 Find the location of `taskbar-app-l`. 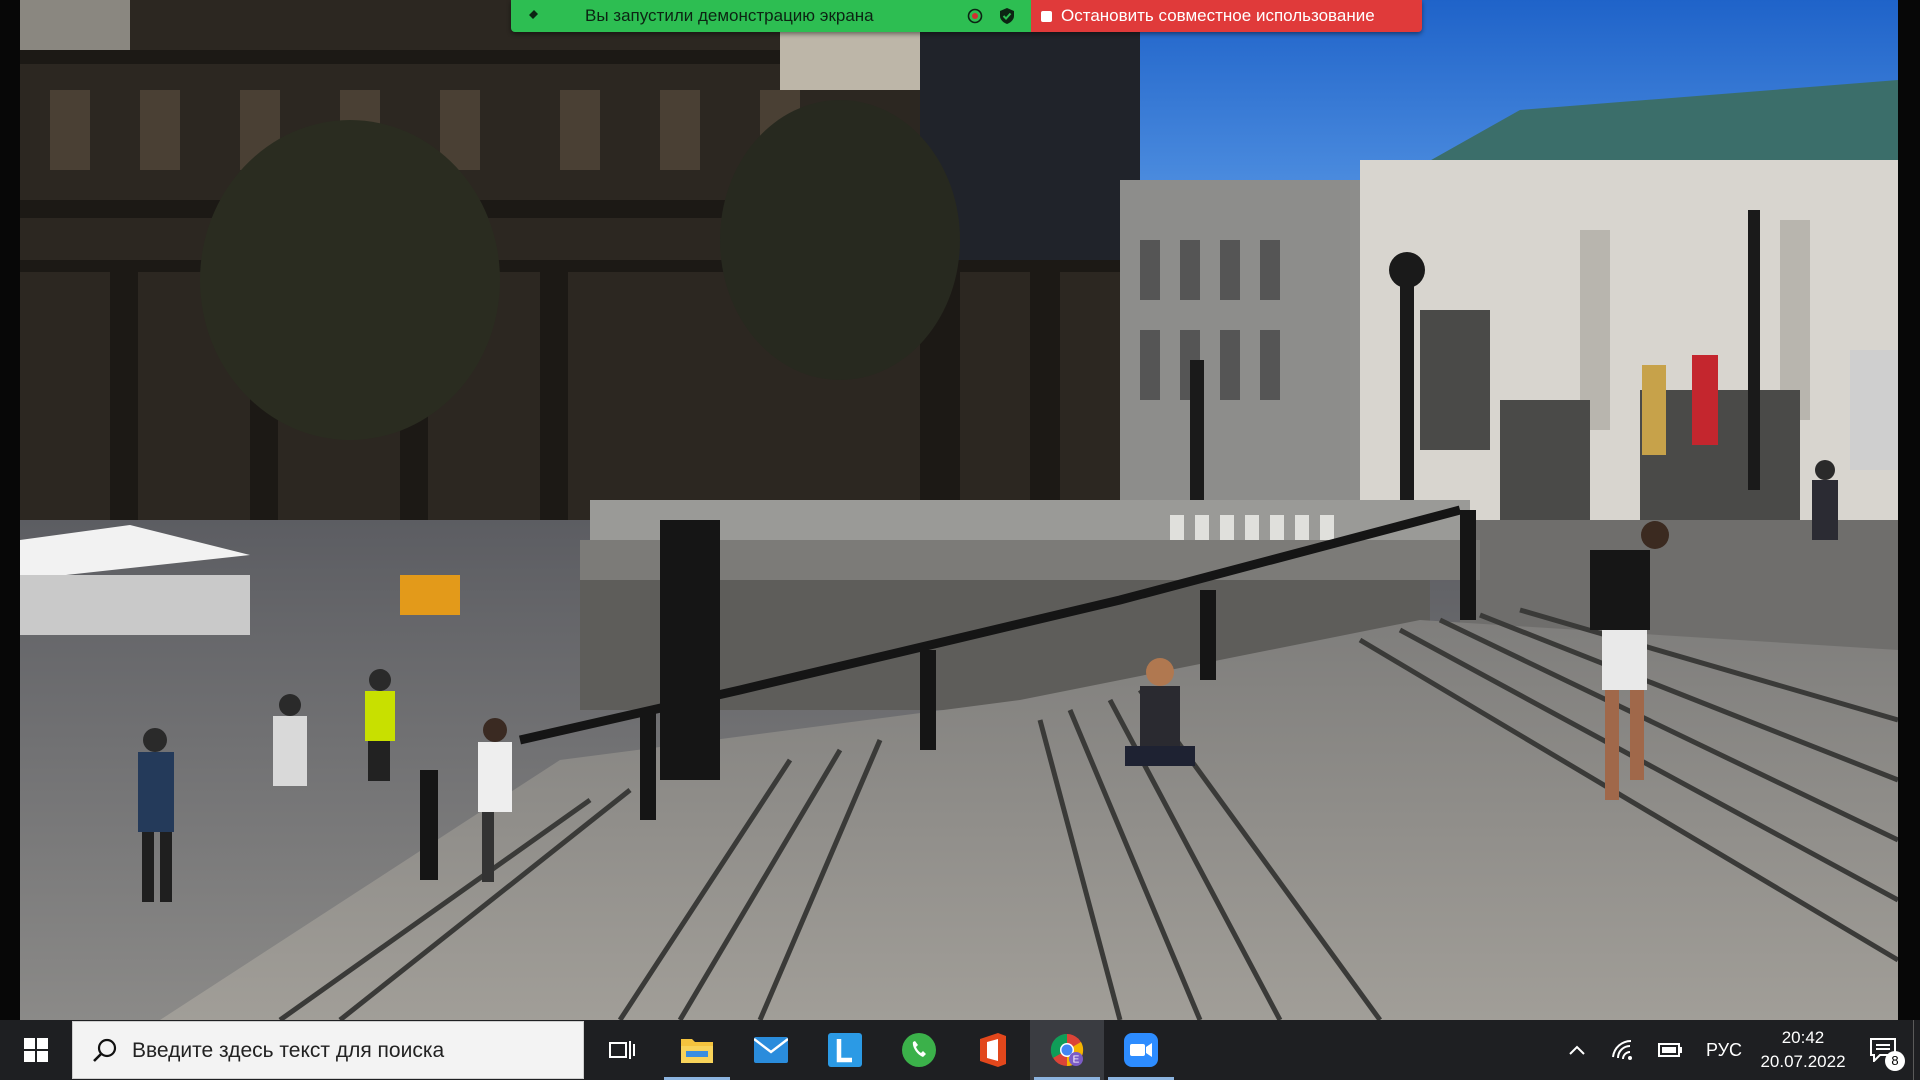

taskbar-app-l is located at coordinates (845, 1050).